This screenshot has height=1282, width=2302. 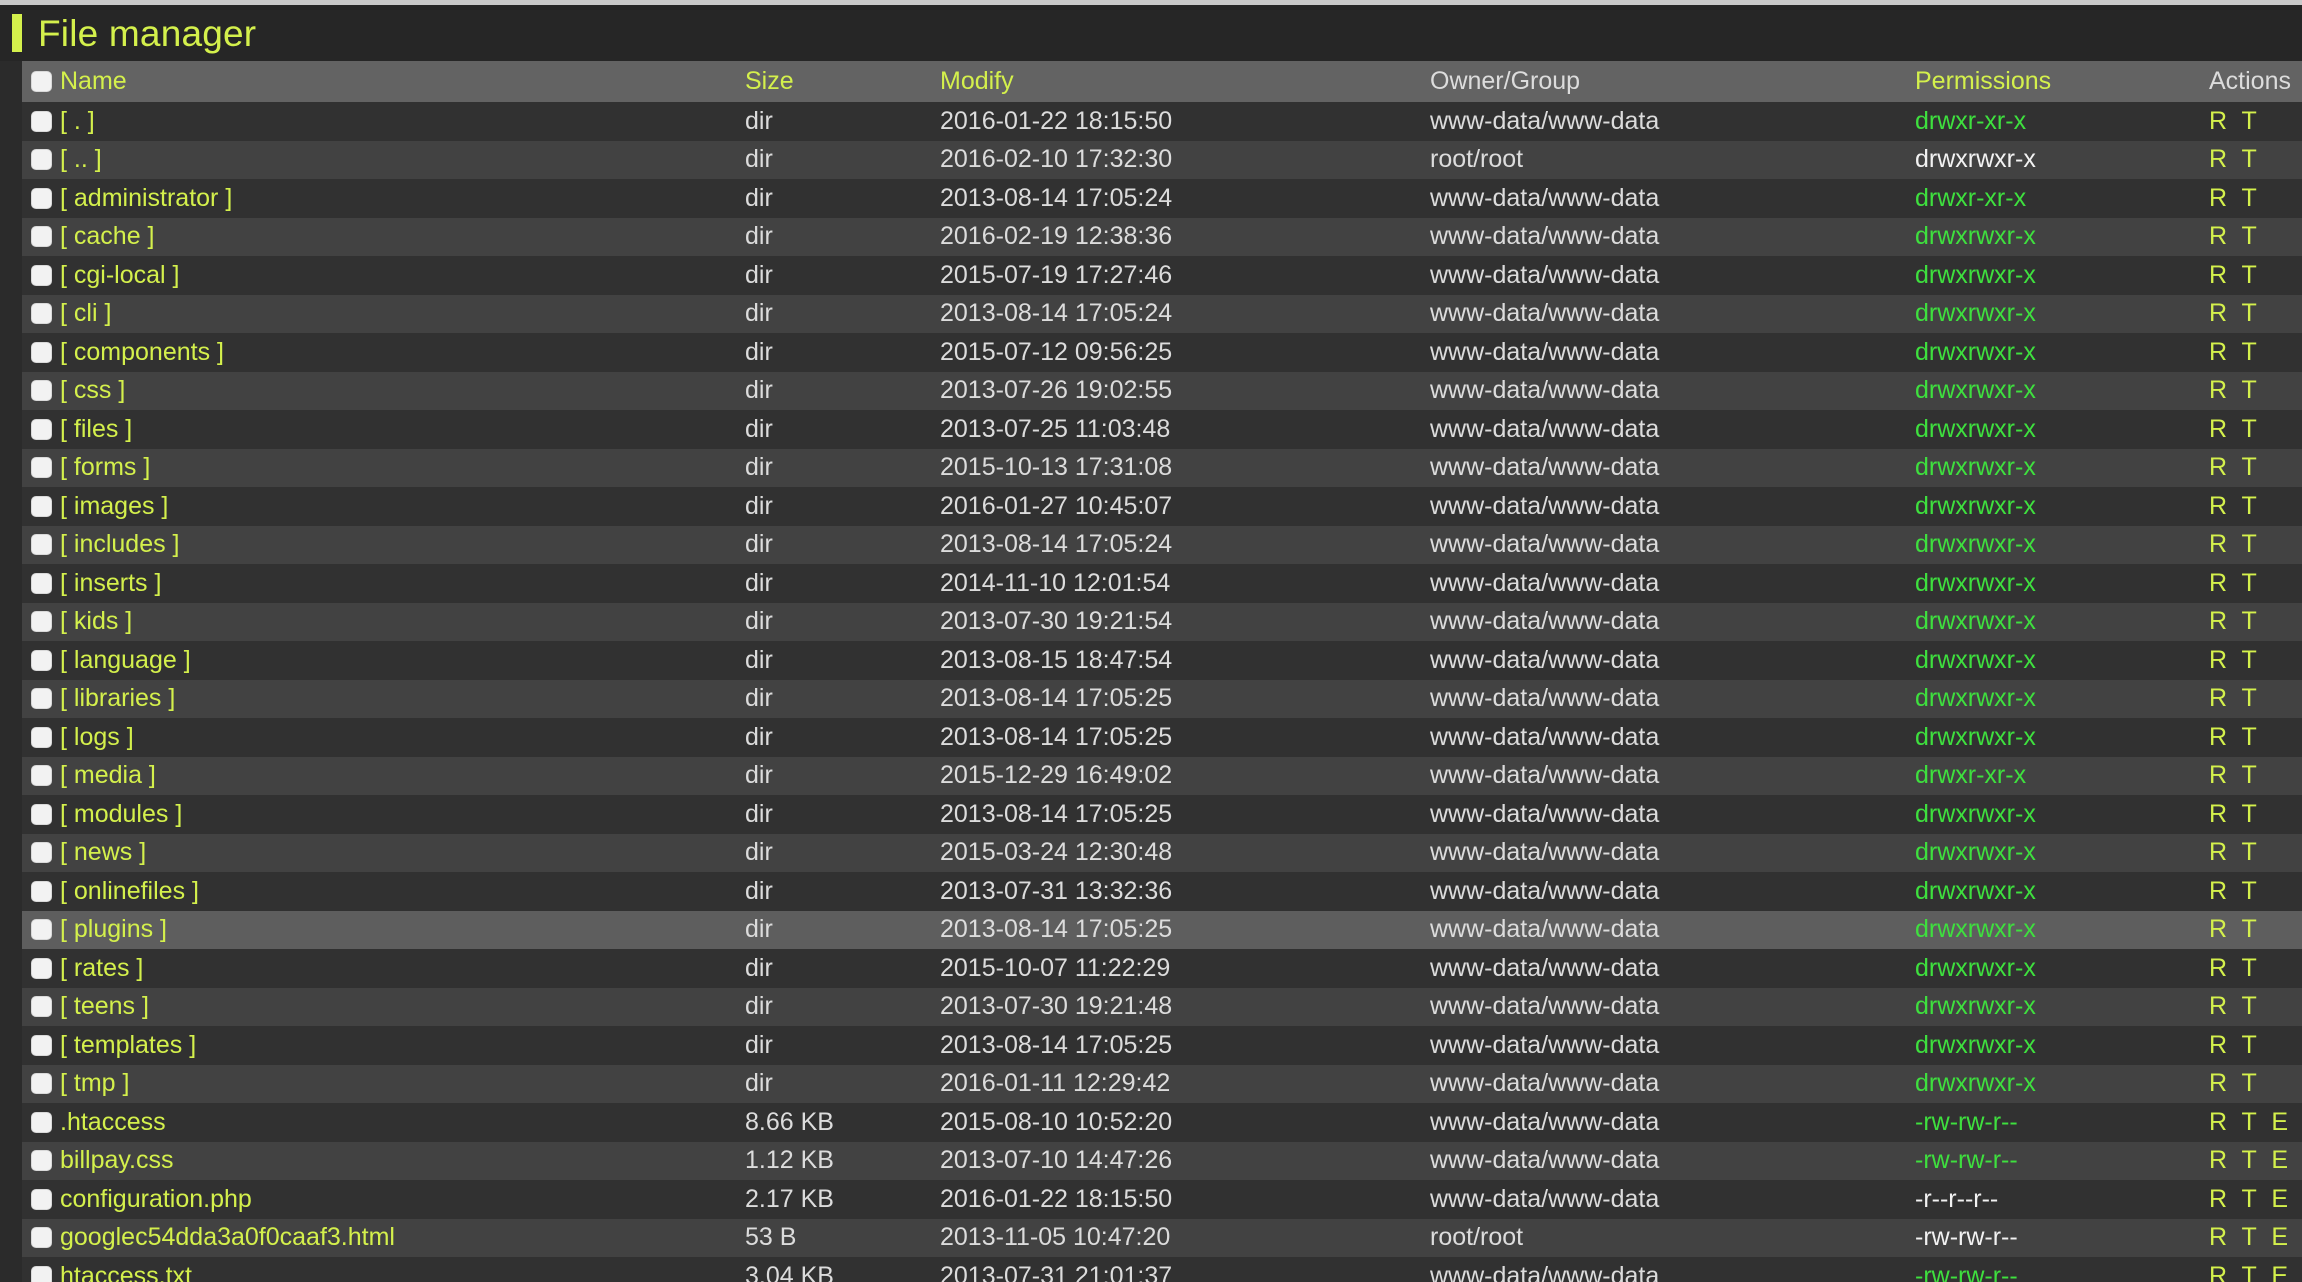 I want to click on column-header-name: Name, so click(x=402, y=81).